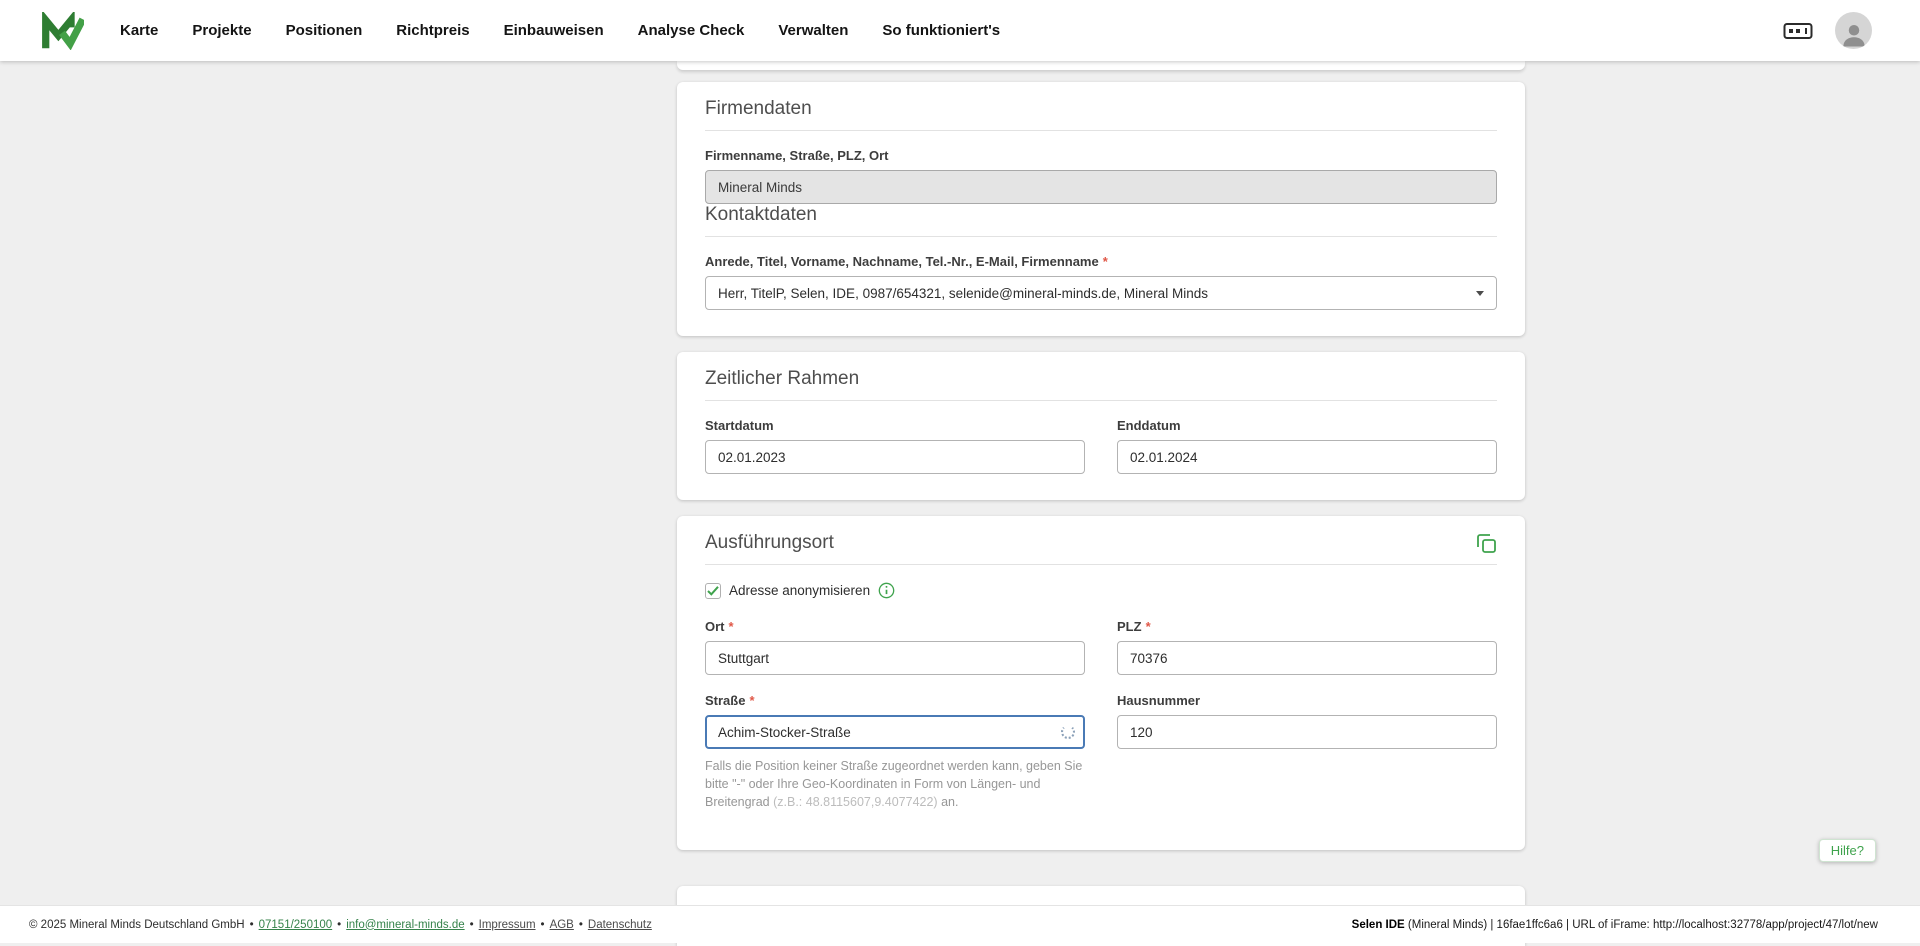 The height and width of the screenshot is (946, 1920). Describe the element at coordinates (948, 802) in the screenshot. I see `hint-suffix: an.` at that location.